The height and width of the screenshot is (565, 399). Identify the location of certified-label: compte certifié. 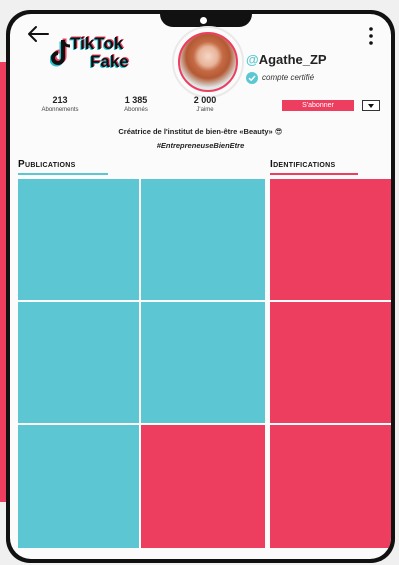
(288, 77).